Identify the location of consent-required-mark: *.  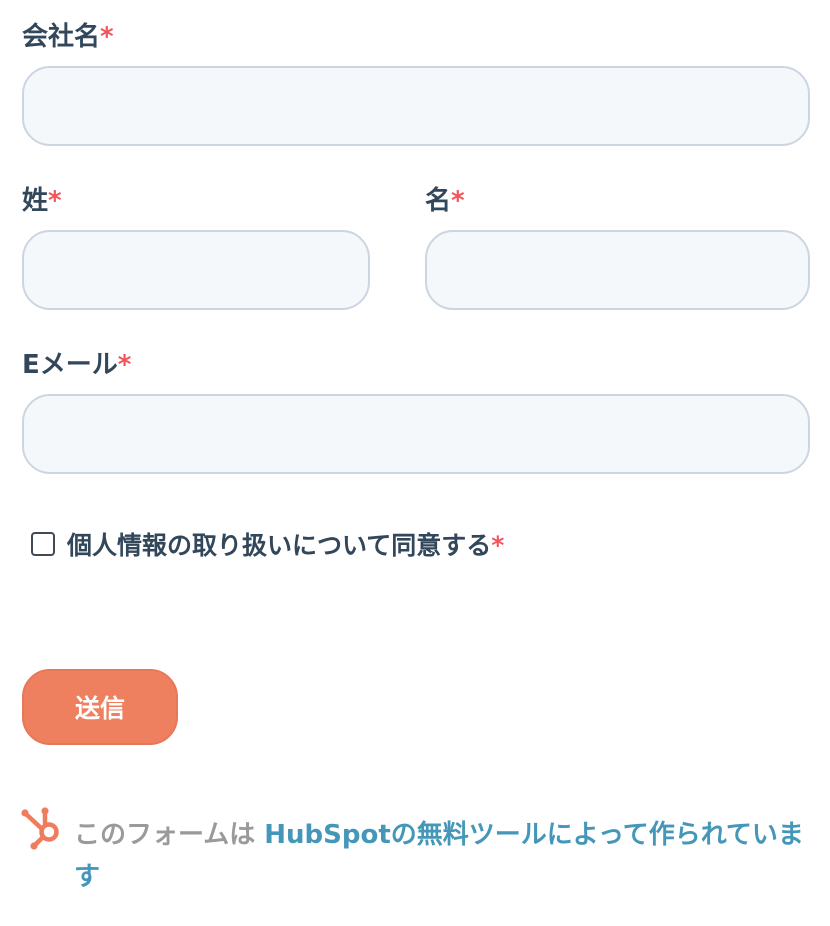
(498, 545).